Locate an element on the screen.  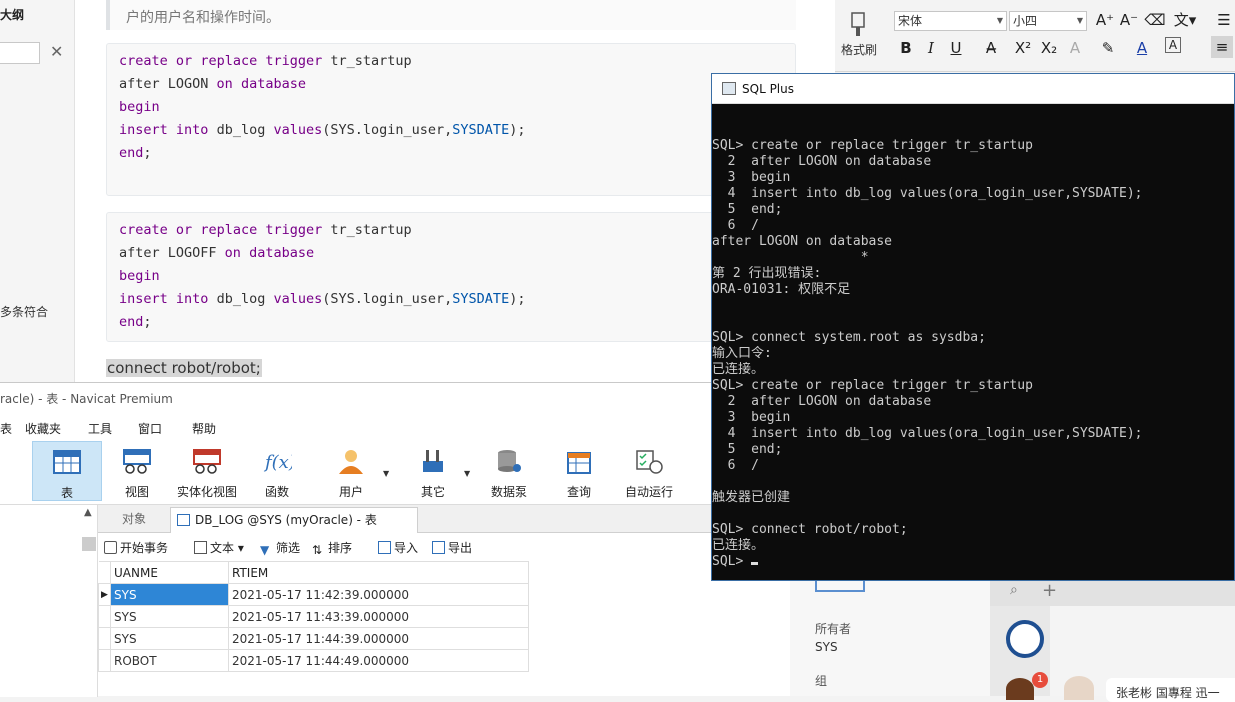
toolbar-data-pump-button: 数据泵 is located at coordinates (509, 471).